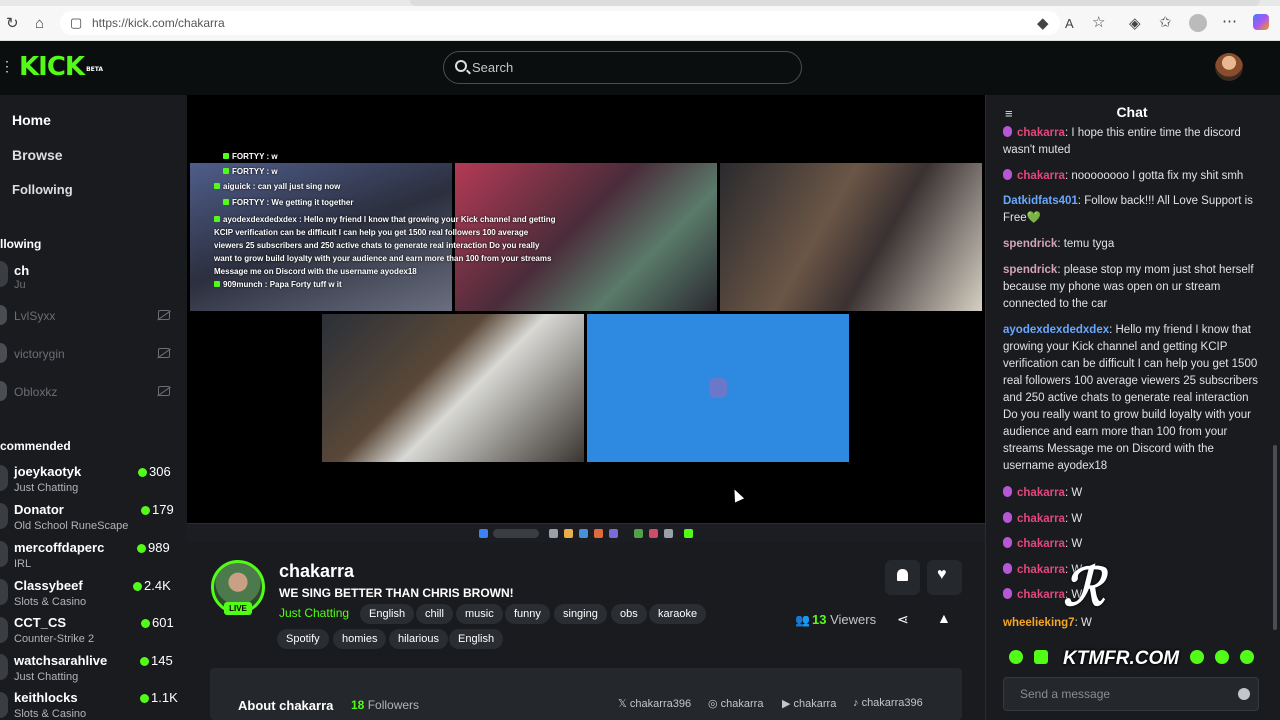  What do you see at coordinates (303, 639) in the screenshot?
I see `tag-chip: Spotify` at bounding box center [303, 639].